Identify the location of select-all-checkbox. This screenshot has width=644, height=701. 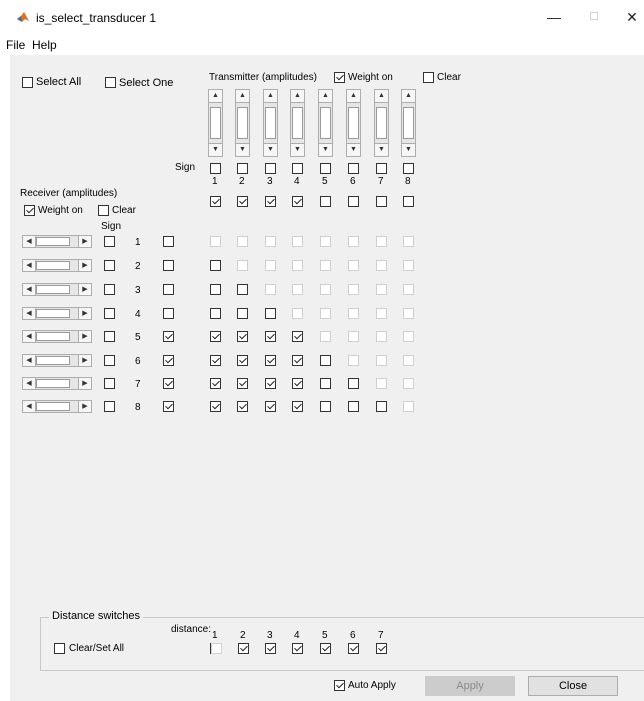
(27, 82).